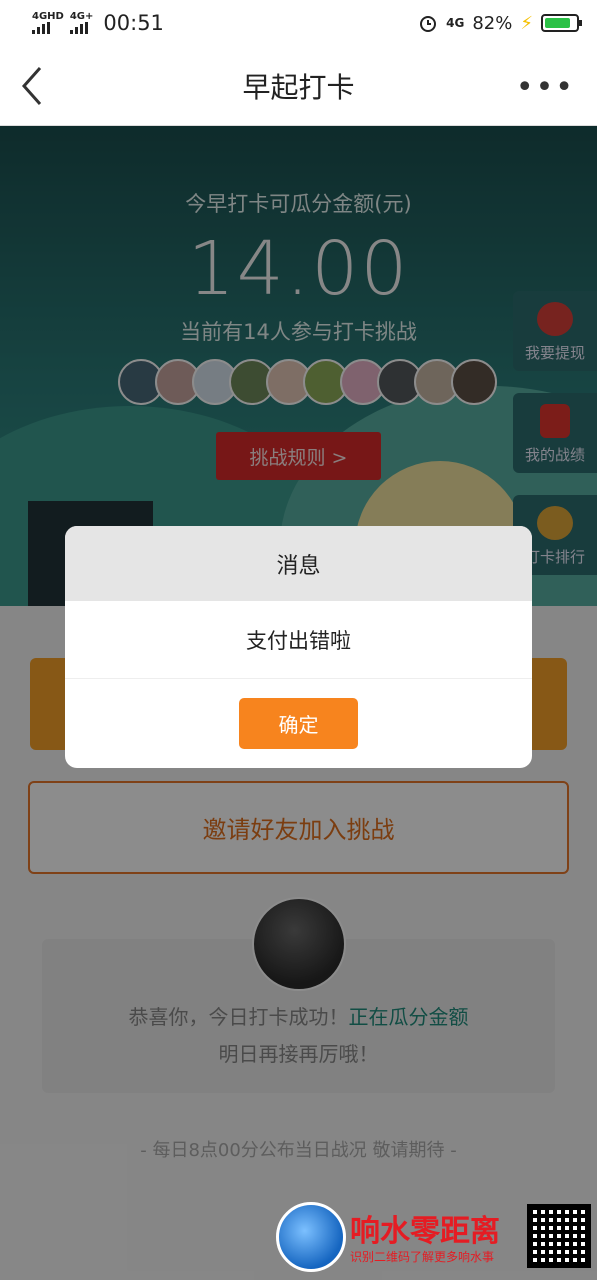  I want to click on watermark: 响水零距离 识别二维码了解更多响水事, so click(435, 1240).